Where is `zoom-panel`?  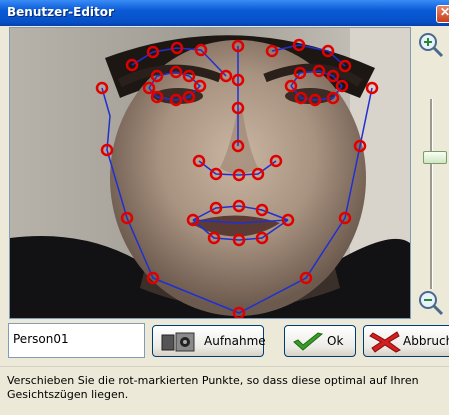 zoom-panel is located at coordinates (431, 172).